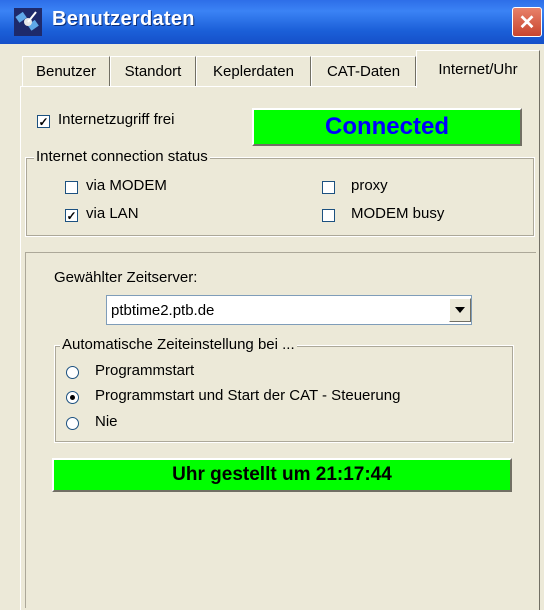 The image size is (544, 610). I want to click on timeserver-select: ptbtime2.ptb.de, so click(289, 310).